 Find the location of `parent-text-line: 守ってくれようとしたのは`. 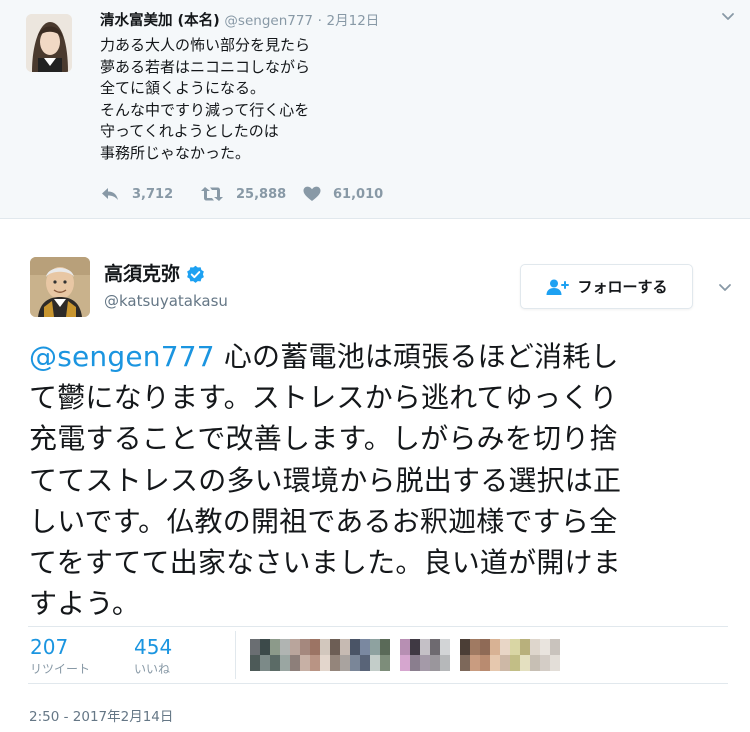

parent-text-line: 守ってくれようとしたのは is located at coordinates (189, 131).